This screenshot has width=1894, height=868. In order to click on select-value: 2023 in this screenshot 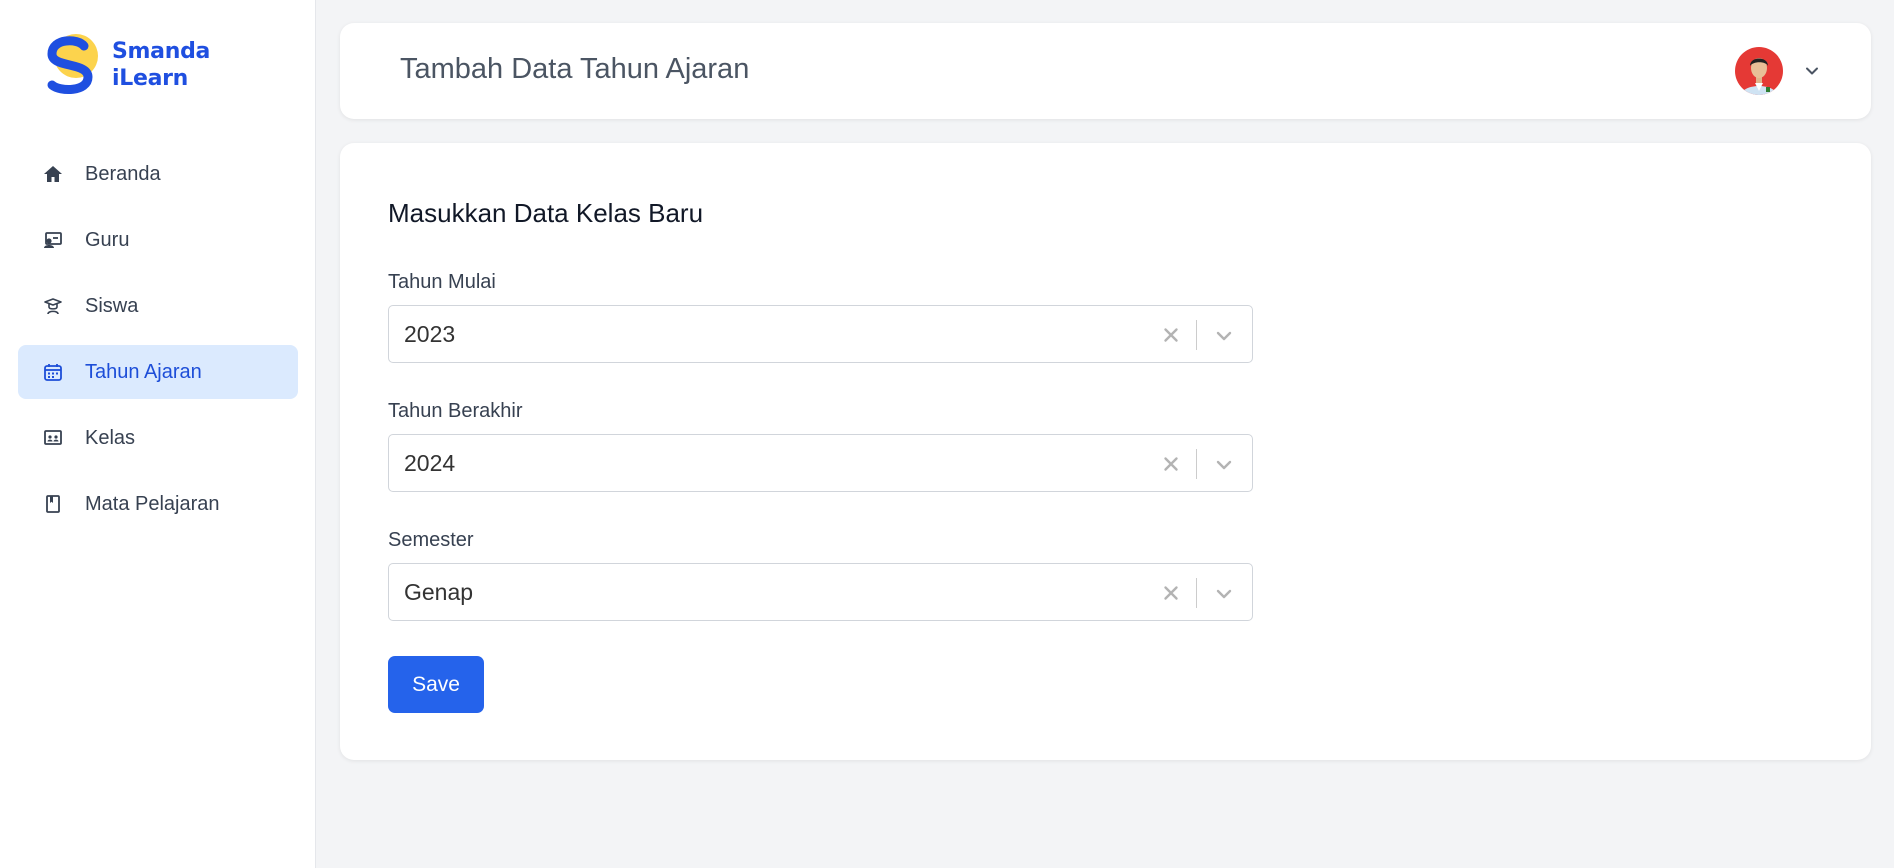, I will do `click(430, 334)`.